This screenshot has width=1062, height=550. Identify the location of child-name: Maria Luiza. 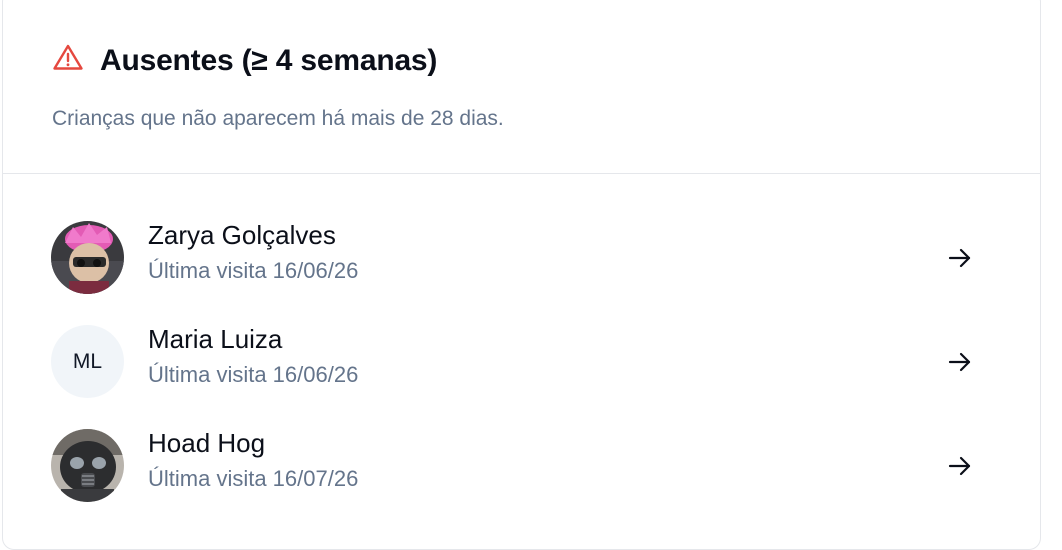
(215, 339).